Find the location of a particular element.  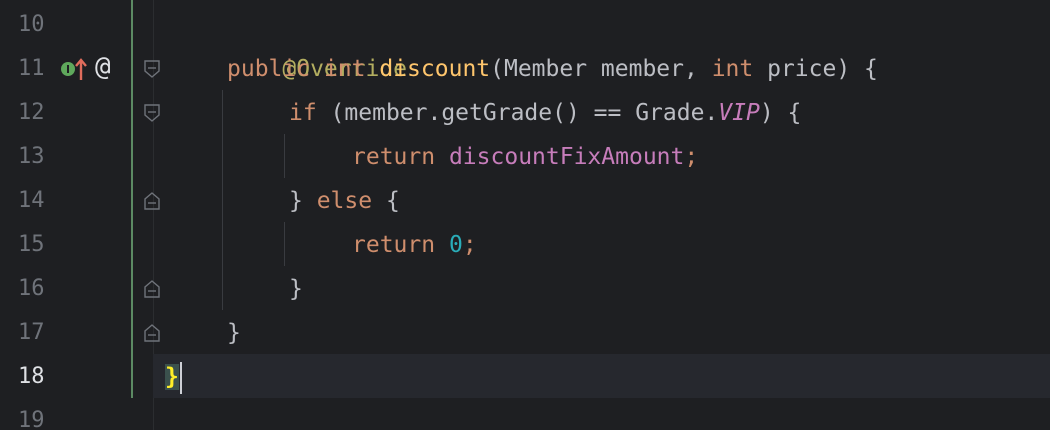

line-number: 12 is located at coordinates (31, 112).